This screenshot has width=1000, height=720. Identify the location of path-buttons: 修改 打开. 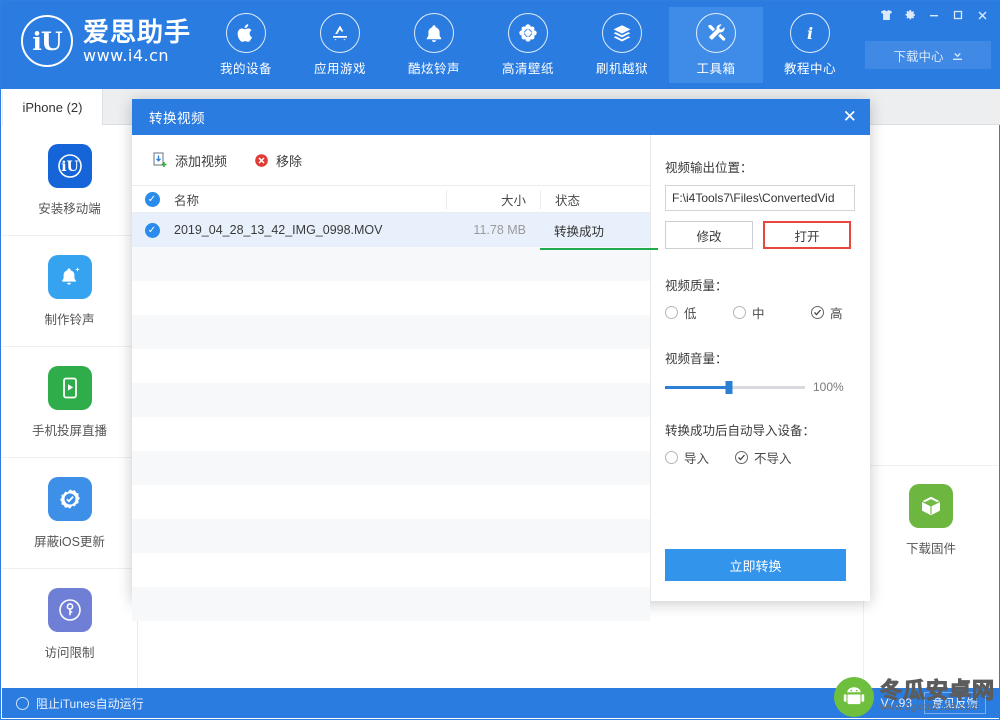
(767, 235).